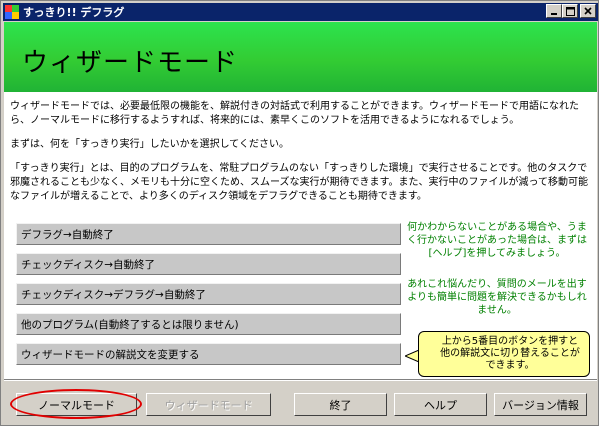 The image size is (599, 426). Describe the element at coordinates (588, 11) in the screenshot. I see `close-icon` at that location.